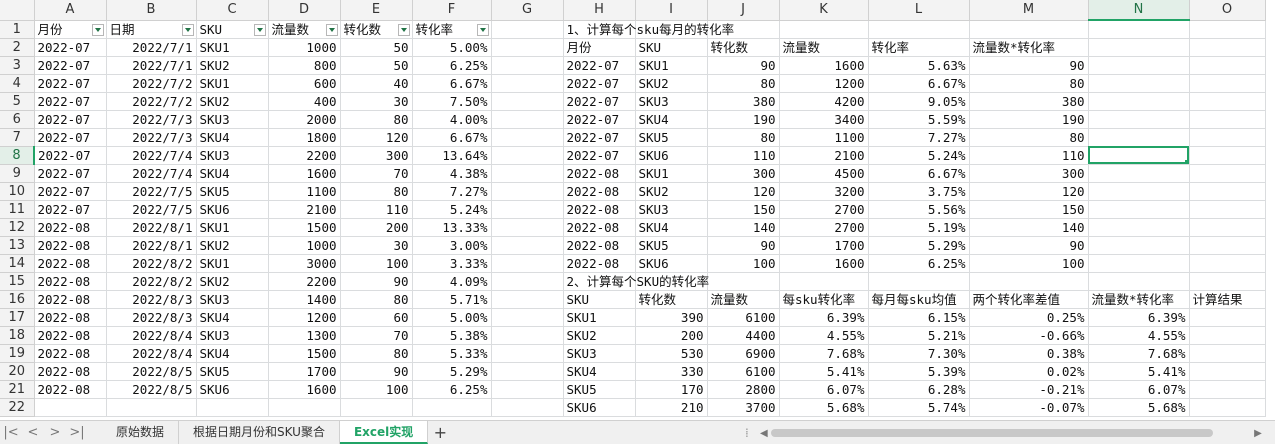  Describe the element at coordinates (452, 389) in the screenshot. I see `cell-f21: 6.25%` at that location.